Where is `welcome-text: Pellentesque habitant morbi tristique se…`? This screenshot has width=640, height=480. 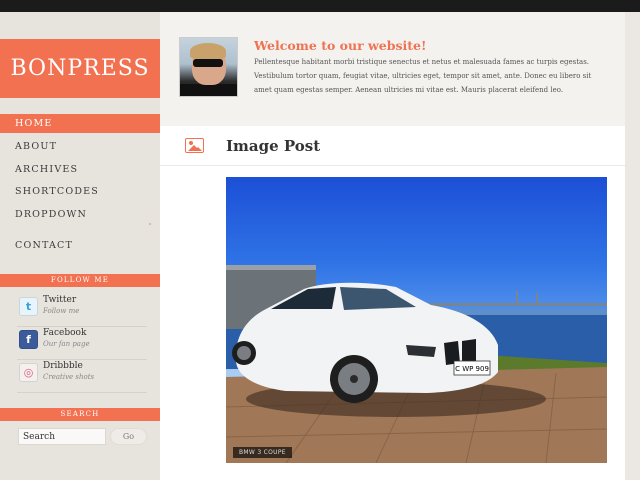 welcome-text: Pellentesque habitant morbi tristique se… is located at coordinates (423, 76).